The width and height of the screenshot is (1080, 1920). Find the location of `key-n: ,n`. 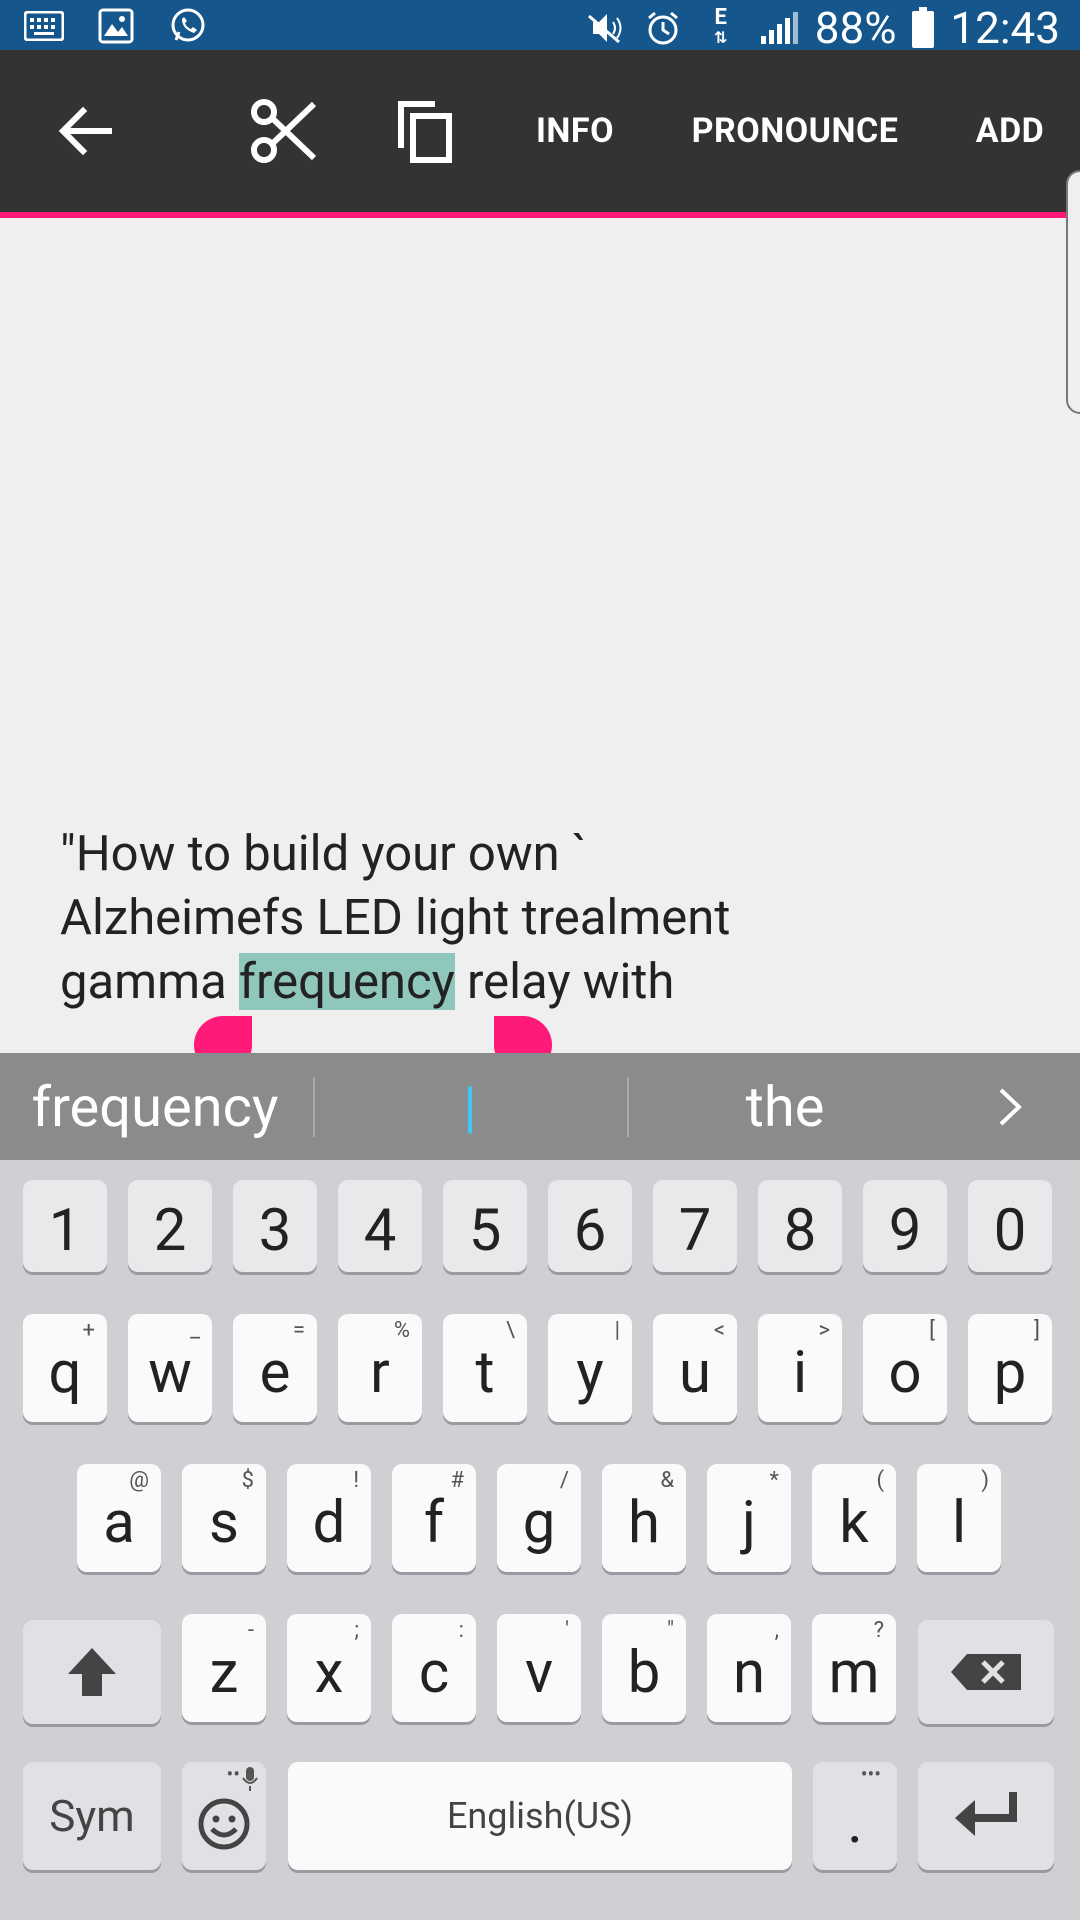

key-n: ,n is located at coordinates (749, 1668).